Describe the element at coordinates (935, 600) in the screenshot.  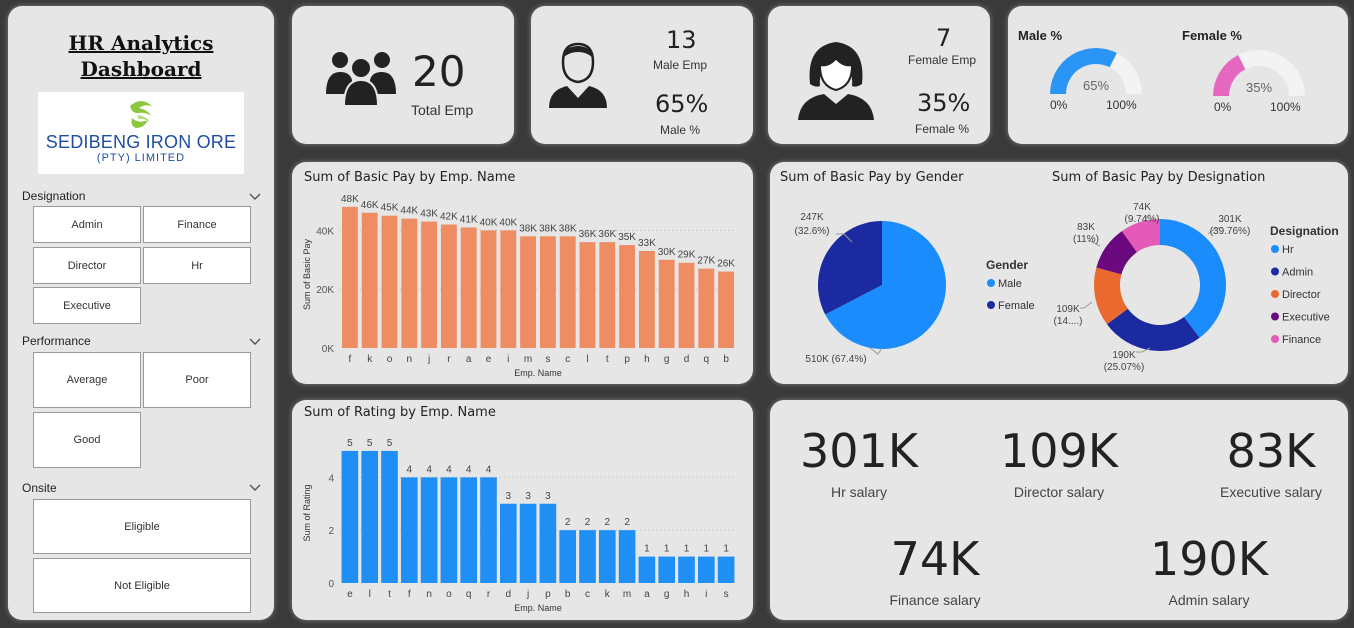
I see `finance-salary-label: Finance salary` at that location.